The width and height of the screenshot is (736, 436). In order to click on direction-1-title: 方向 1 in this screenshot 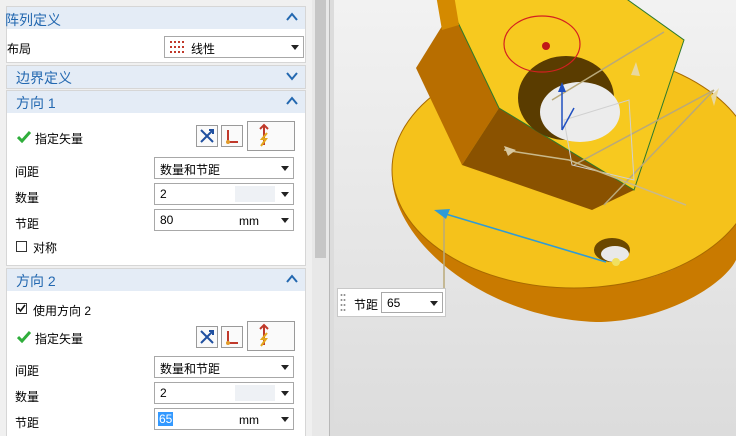, I will do `click(36, 103)`.